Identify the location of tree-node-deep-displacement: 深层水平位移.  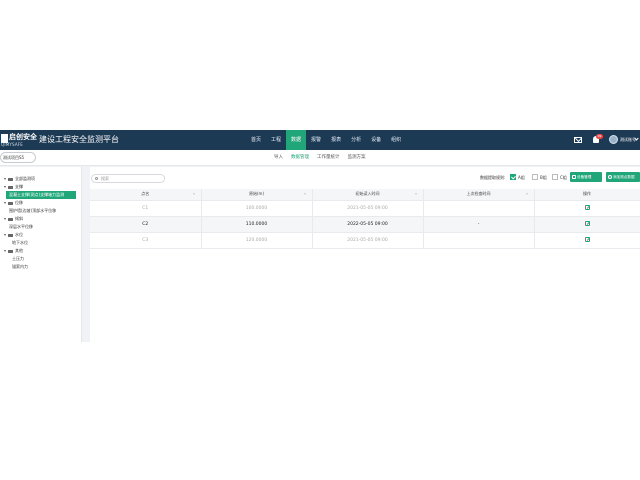
(21, 227).